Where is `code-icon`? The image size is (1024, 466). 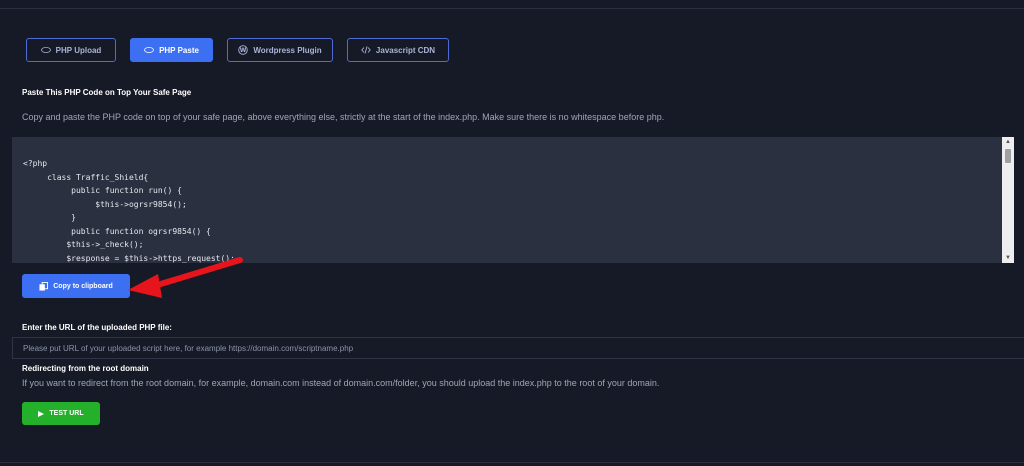 code-icon is located at coordinates (366, 50).